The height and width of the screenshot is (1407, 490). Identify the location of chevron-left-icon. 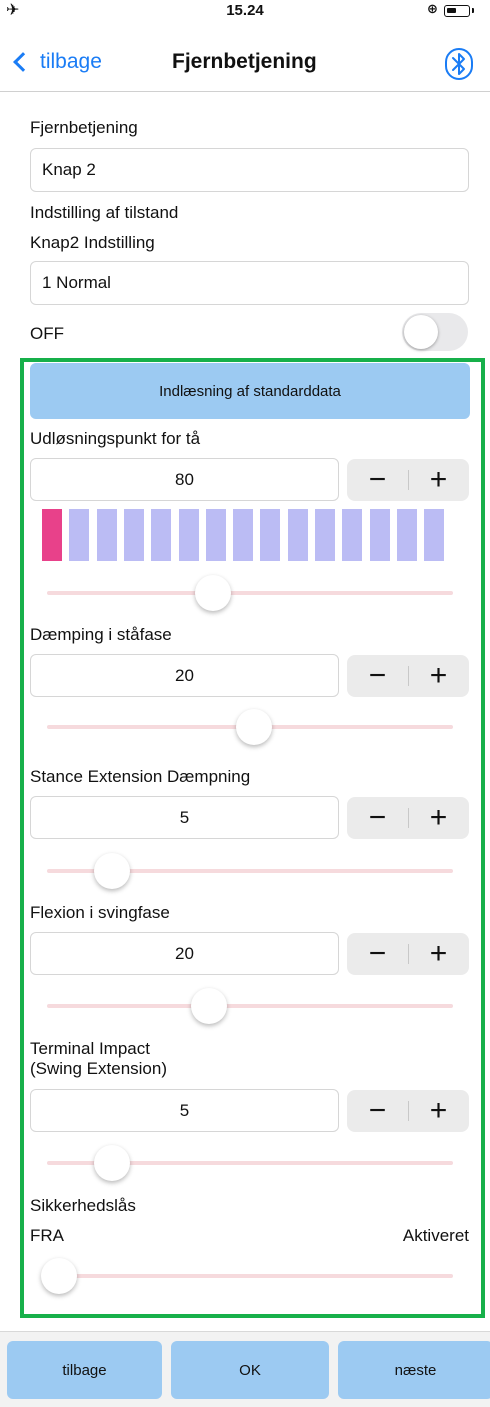
(23, 62).